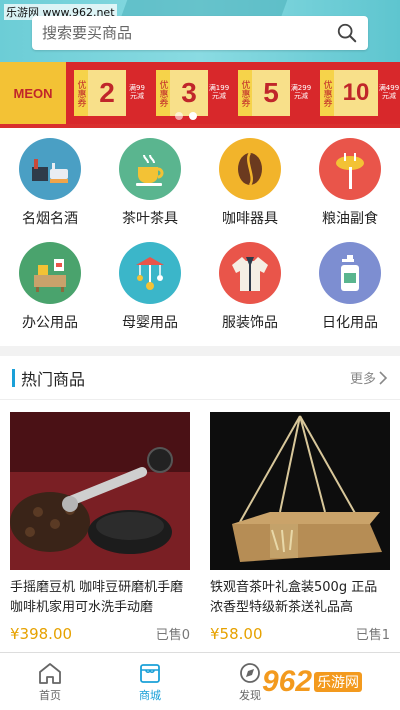 This screenshot has width=400, height=710. I want to click on category-tea: 茶叶茶具, so click(150, 190).